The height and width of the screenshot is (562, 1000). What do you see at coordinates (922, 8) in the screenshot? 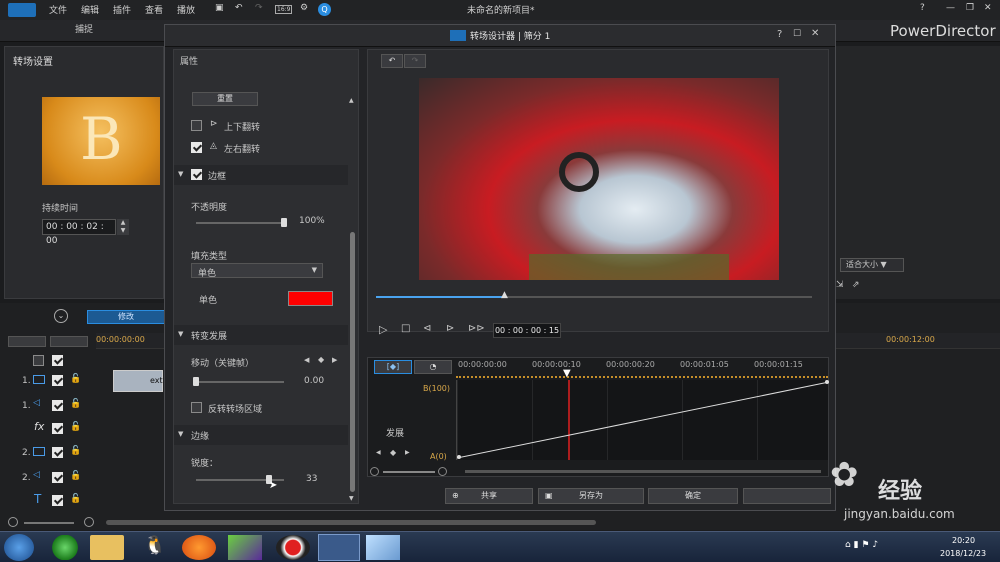
I see `help-icon: ?` at bounding box center [922, 8].